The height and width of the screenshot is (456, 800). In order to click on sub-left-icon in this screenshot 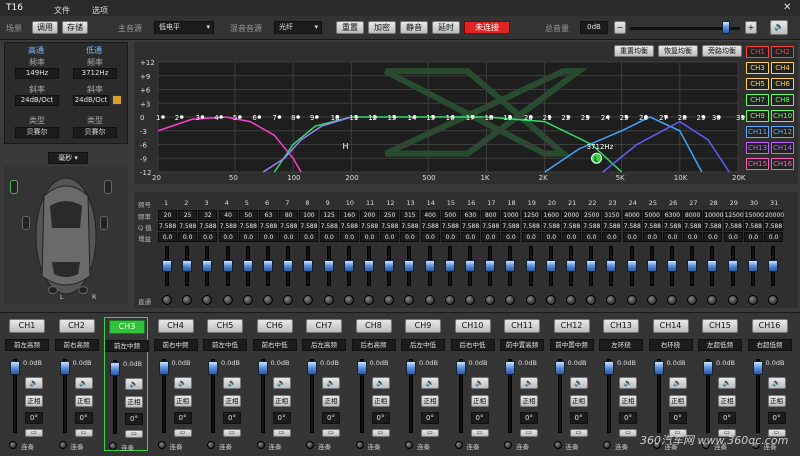, I will do `click(53, 290)`.